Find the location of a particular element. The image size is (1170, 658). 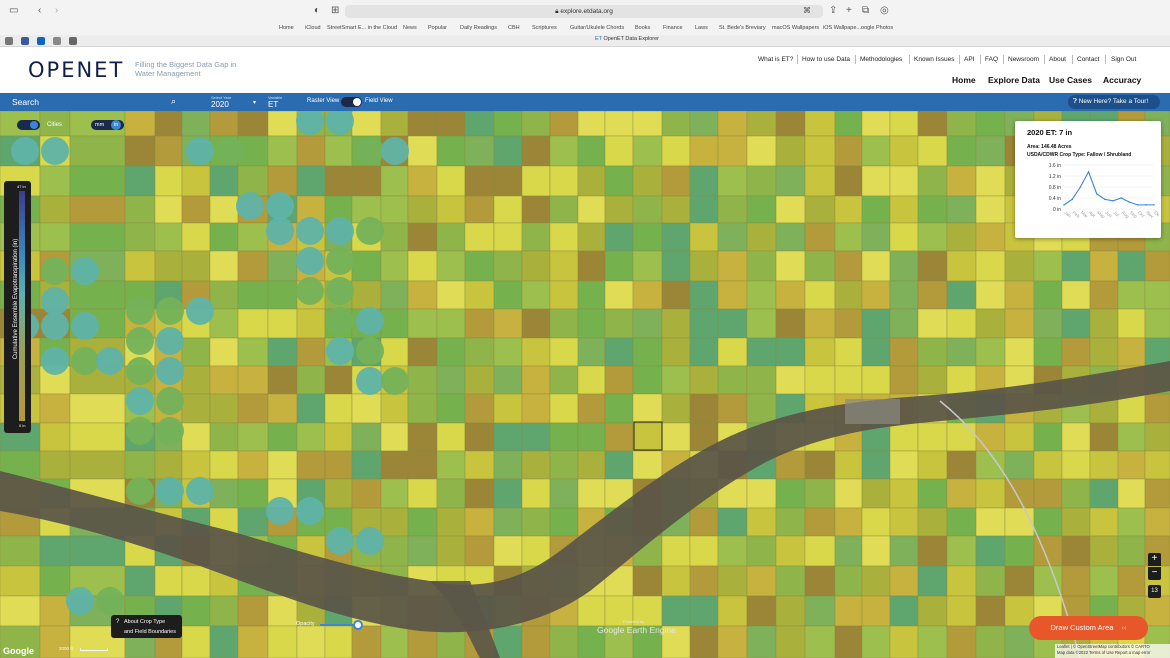

fav-streetsmart: StreetSmart E... in the Cloud is located at coordinates (362, 28).